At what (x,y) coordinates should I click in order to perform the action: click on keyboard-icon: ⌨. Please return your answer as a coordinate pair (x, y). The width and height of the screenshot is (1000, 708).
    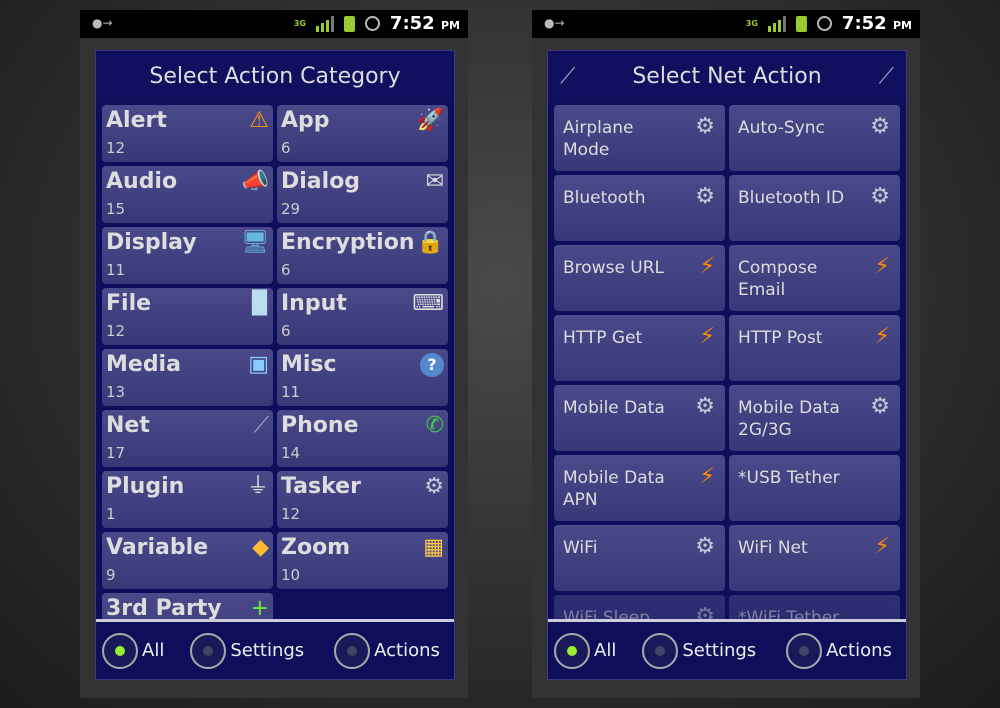
    Looking at the image, I should click on (428, 303).